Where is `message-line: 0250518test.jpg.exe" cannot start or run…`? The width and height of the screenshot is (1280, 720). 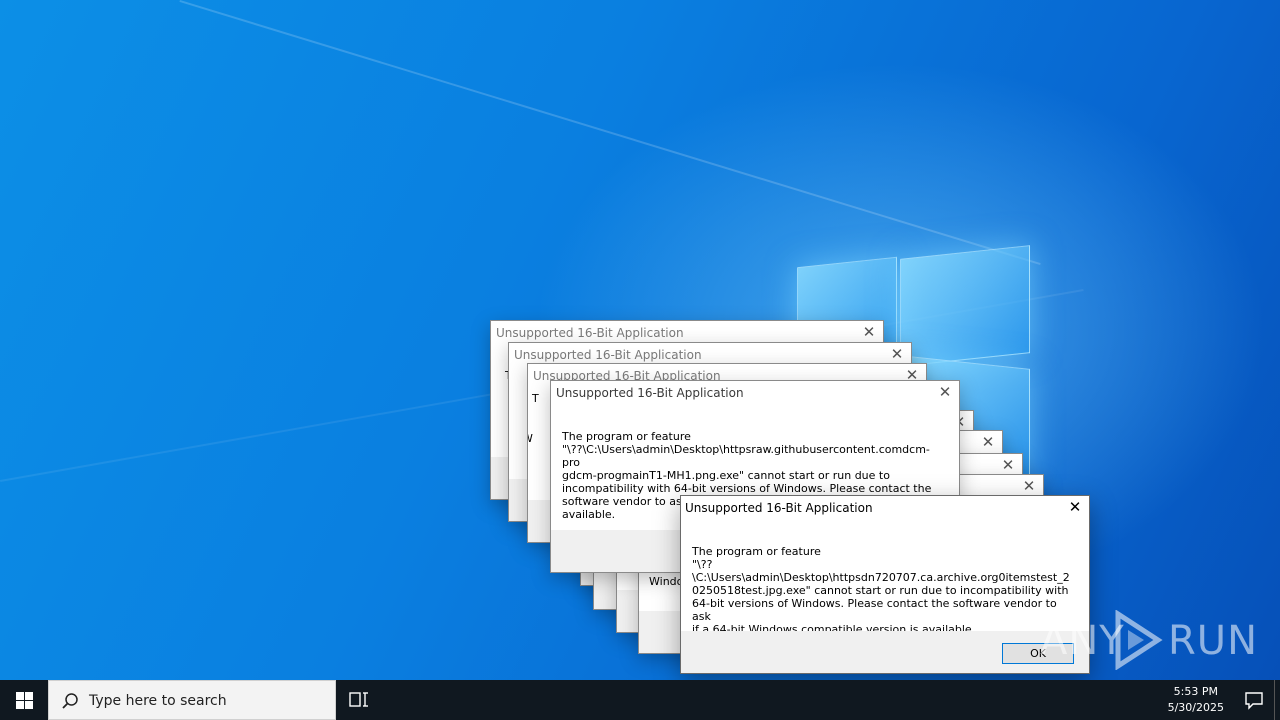
message-line: 0250518test.jpg.exe" cannot start or run… is located at coordinates (880, 590).